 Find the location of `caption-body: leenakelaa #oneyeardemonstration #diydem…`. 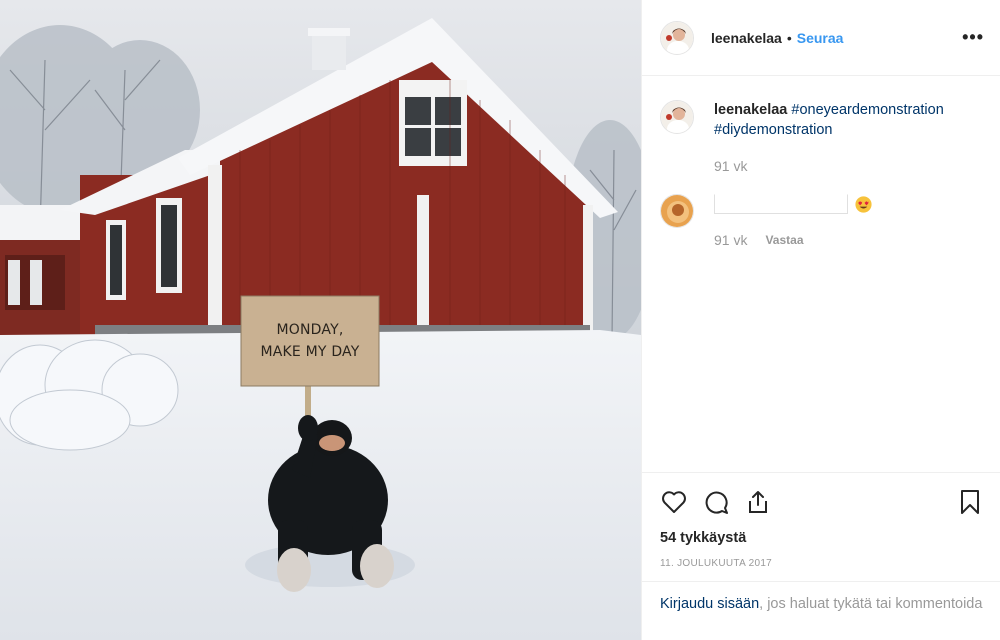

caption-body: leenakelaa #oneyeardemonstration #diydem… is located at coordinates (829, 138).